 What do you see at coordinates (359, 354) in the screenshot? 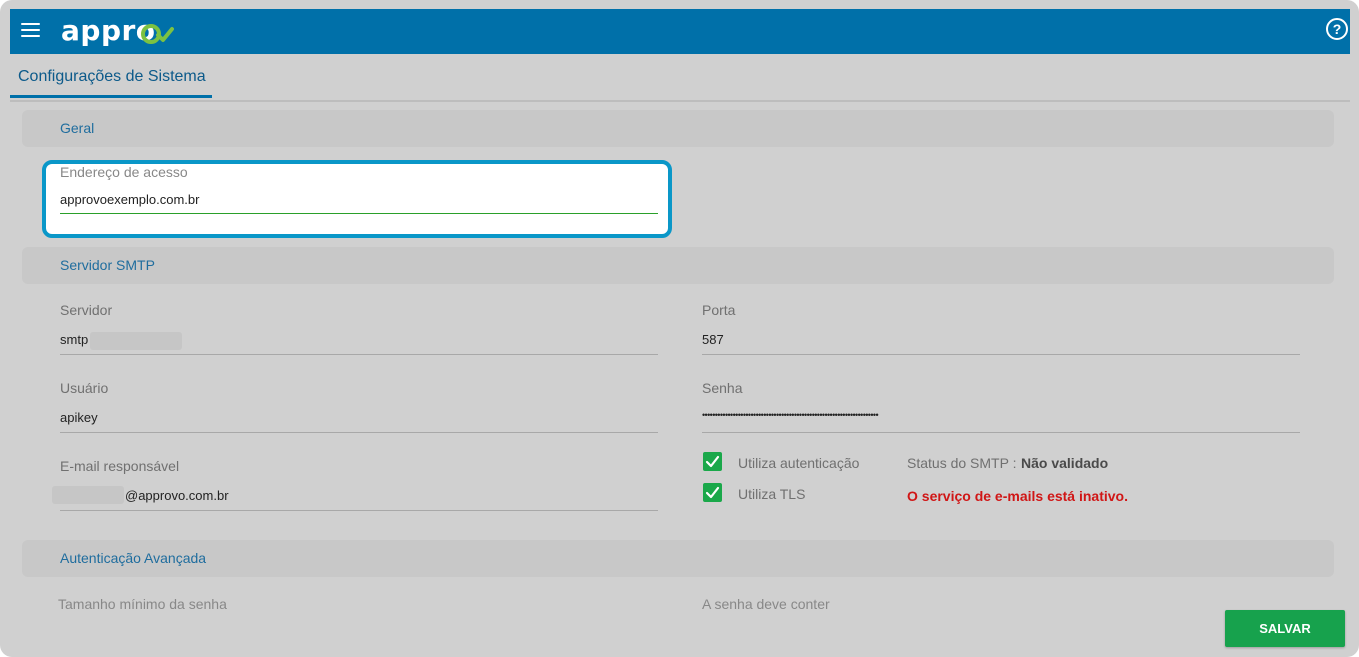
I see `smtp-server-underline` at bounding box center [359, 354].